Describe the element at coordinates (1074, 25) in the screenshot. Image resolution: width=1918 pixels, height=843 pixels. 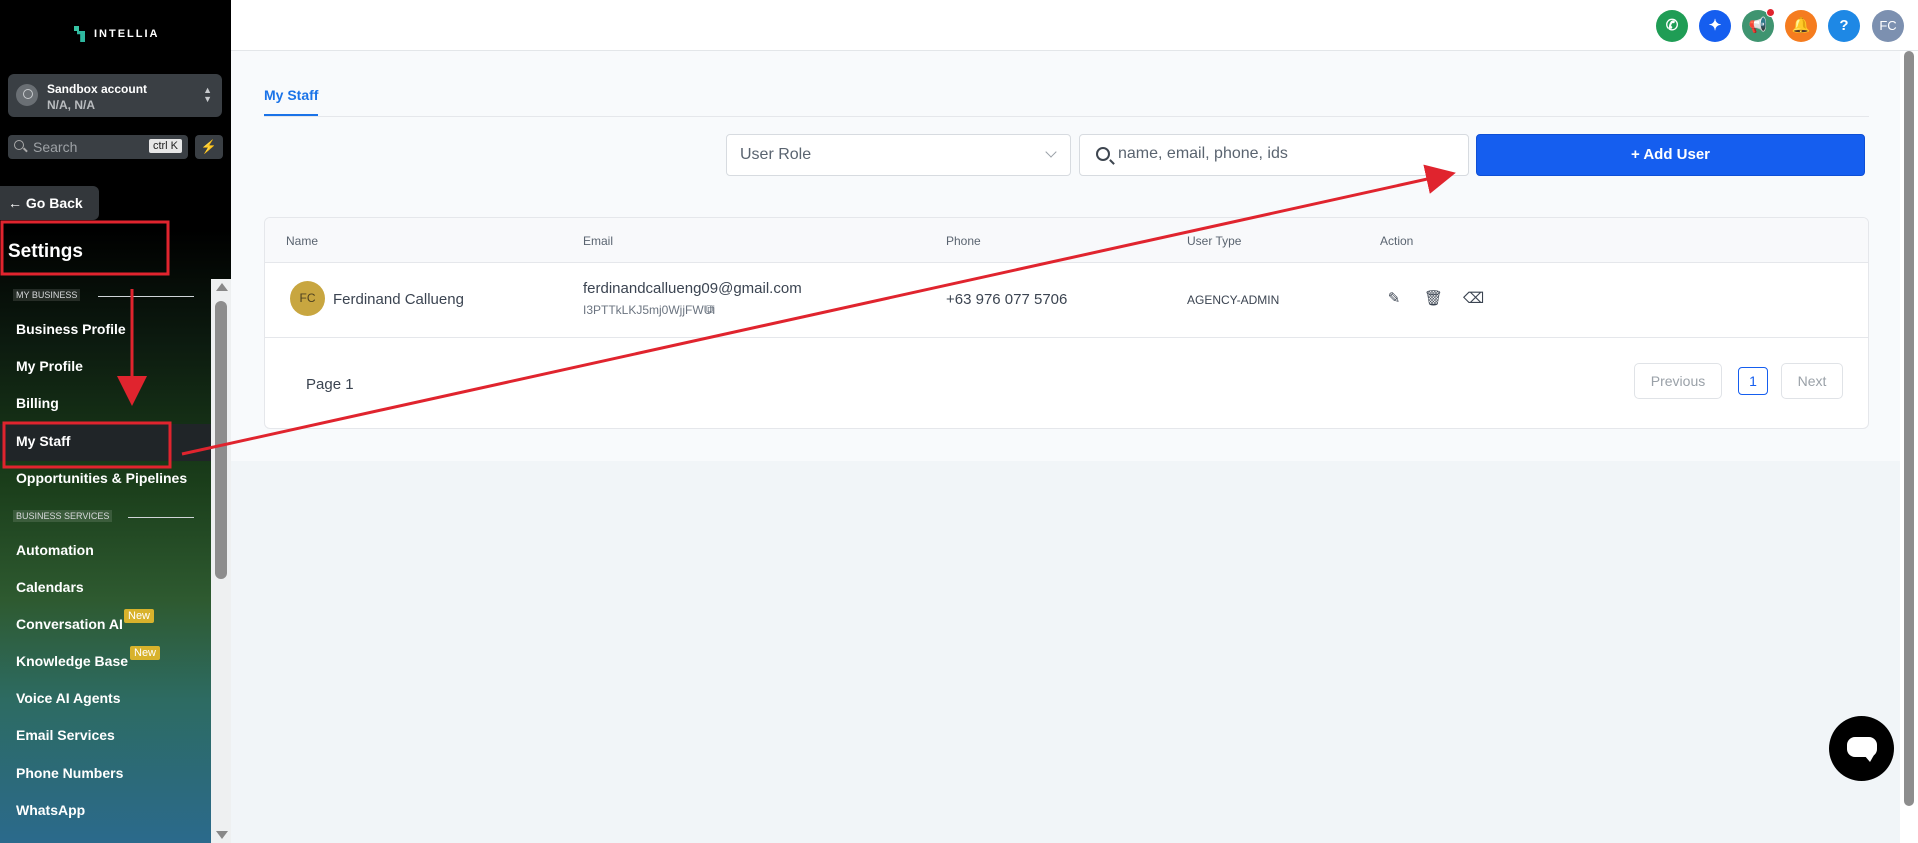
I see `top-bar: ✆ ✦ 📢 🔔 ? FC` at that location.